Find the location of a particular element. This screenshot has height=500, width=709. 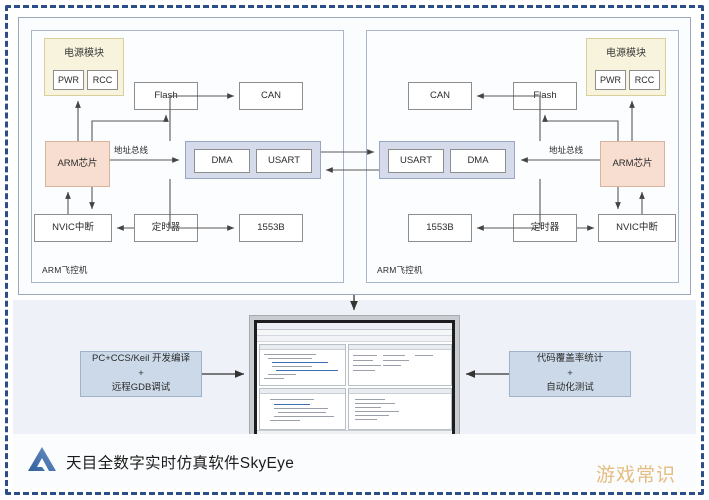

left-rcc-chip: RCC is located at coordinates (102, 80).